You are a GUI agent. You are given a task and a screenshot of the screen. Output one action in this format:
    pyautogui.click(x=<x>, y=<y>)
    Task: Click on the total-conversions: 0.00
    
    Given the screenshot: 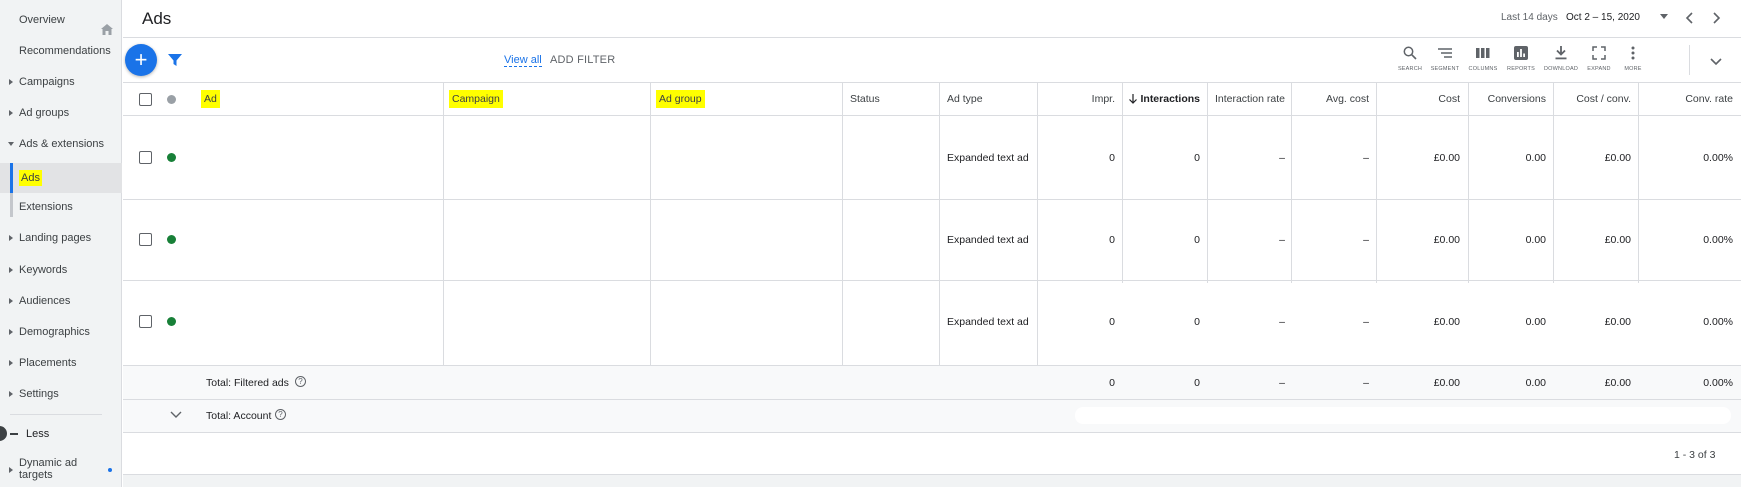 What is the action you would take?
    pyautogui.click(x=1535, y=383)
    